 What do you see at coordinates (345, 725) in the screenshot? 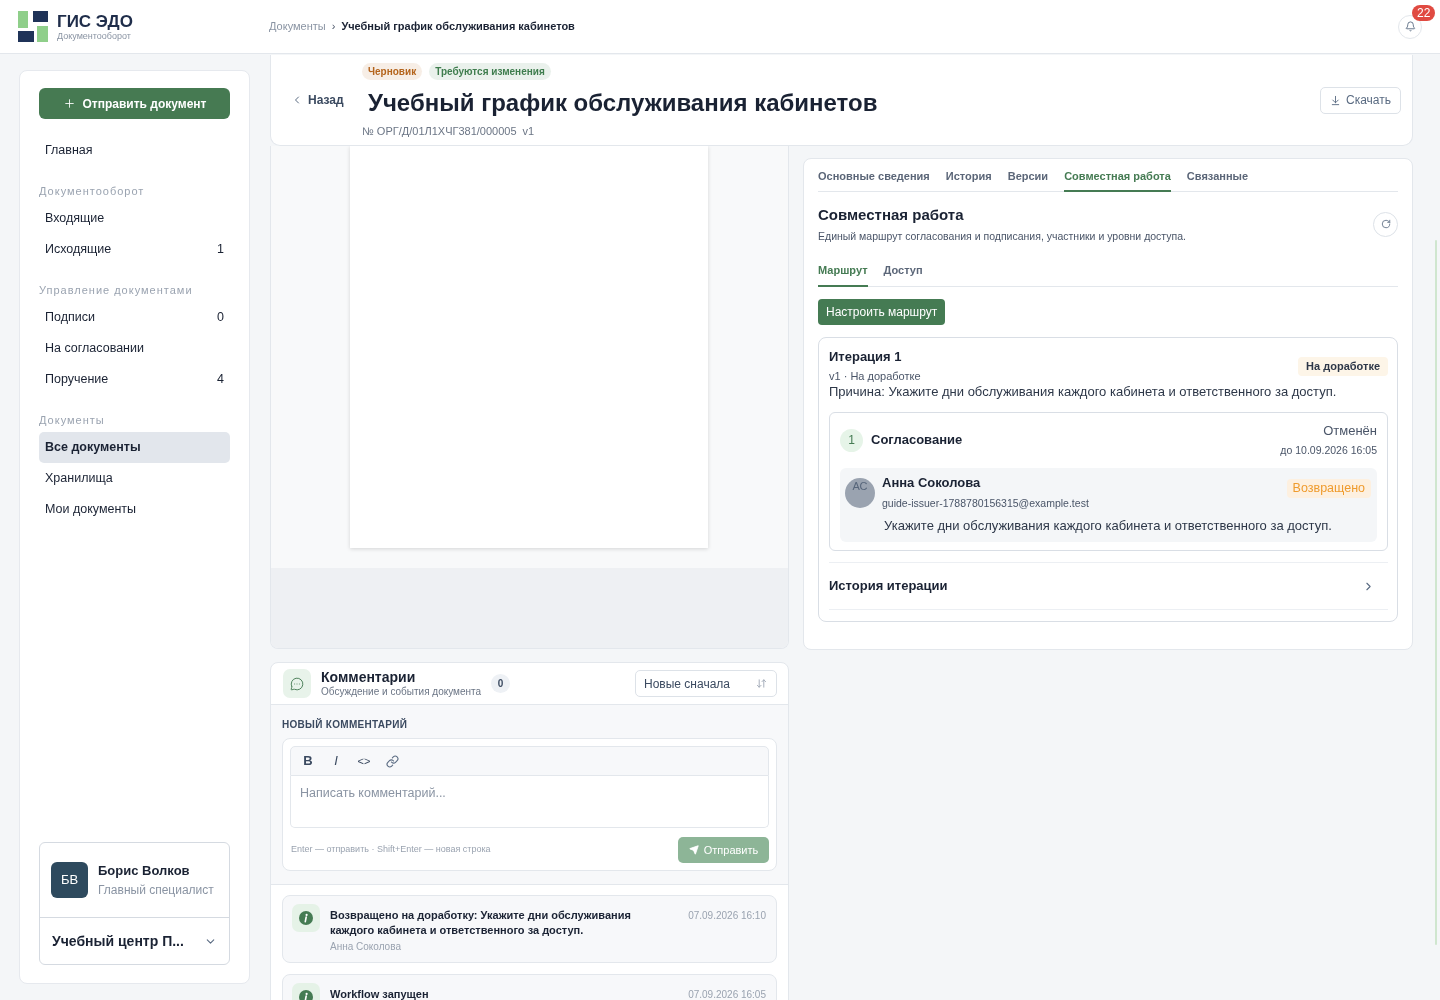
I see `new-comment-label: НОВЫЙ КОММЕНТАРИЙ` at bounding box center [345, 725].